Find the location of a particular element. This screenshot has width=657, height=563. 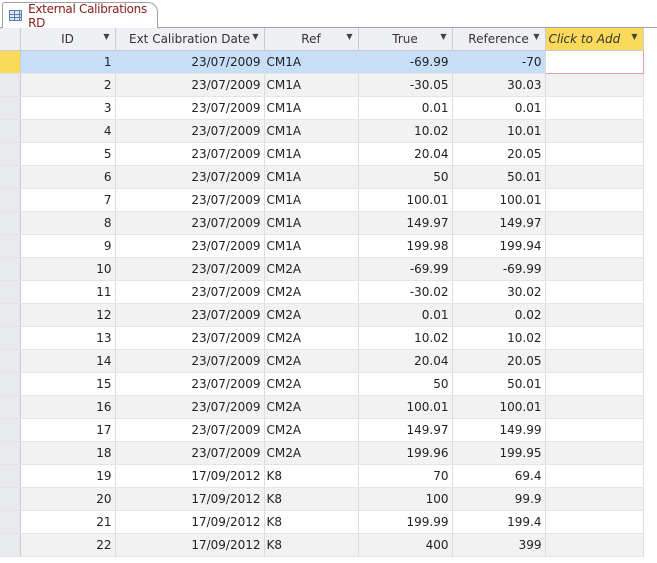

click-to-add-column: Click to Add ▼ is located at coordinates (594, 39).